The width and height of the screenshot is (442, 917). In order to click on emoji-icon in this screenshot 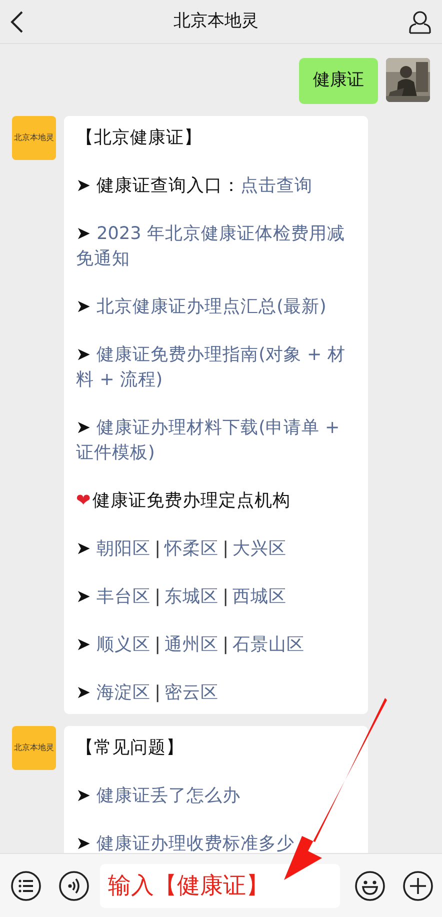, I will do `click(370, 886)`.